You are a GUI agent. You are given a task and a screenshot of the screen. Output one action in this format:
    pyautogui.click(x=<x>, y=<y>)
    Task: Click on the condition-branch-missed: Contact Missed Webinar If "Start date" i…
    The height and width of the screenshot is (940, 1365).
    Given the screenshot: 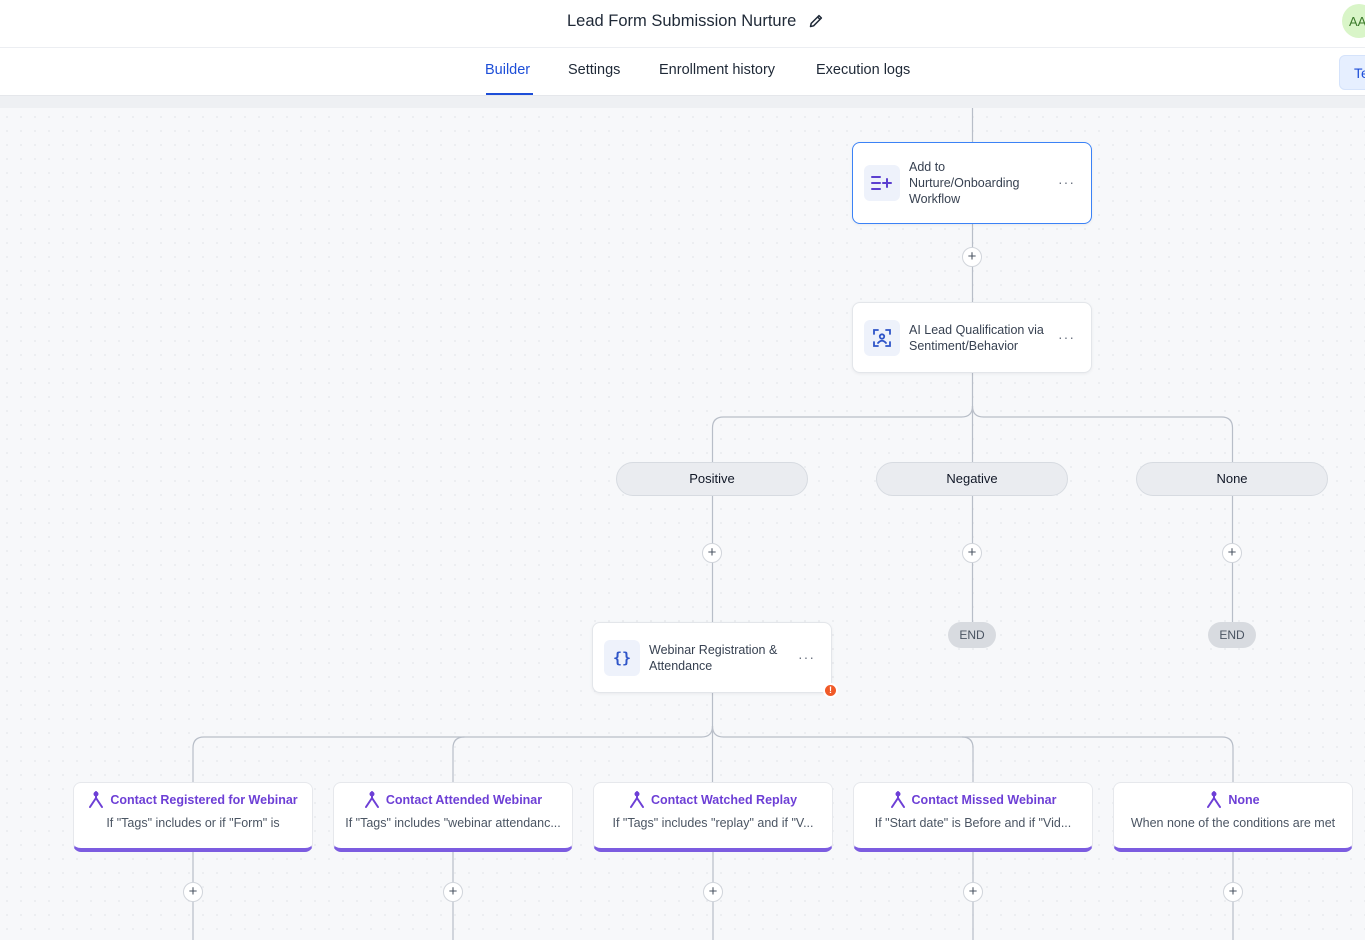 What is the action you would take?
    pyautogui.click(x=973, y=817)
    